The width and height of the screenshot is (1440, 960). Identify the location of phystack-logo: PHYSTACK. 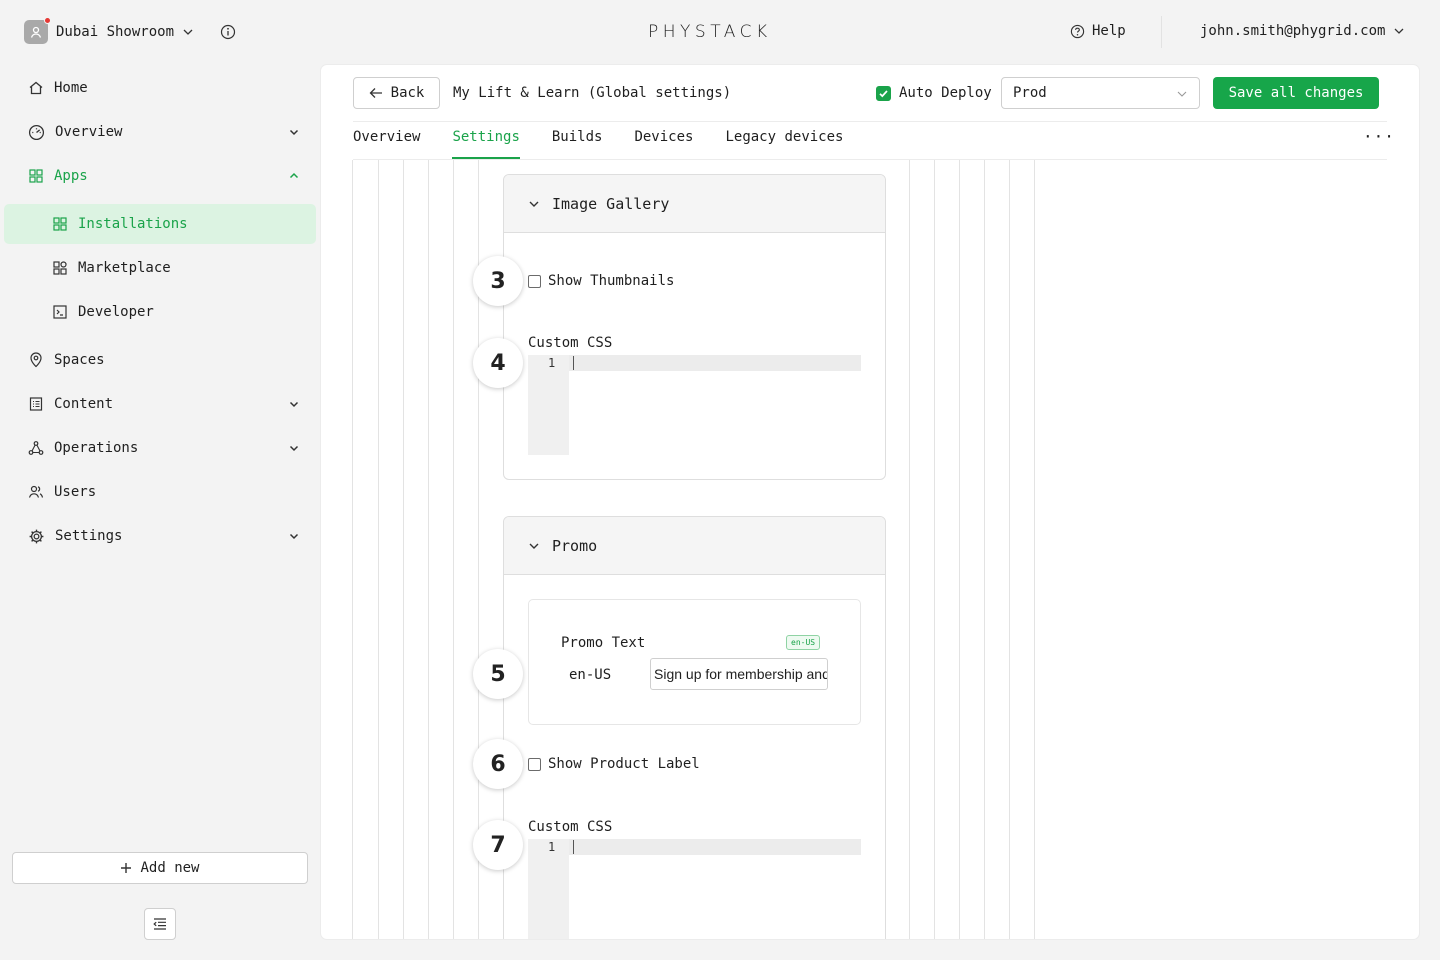
(710, 32).